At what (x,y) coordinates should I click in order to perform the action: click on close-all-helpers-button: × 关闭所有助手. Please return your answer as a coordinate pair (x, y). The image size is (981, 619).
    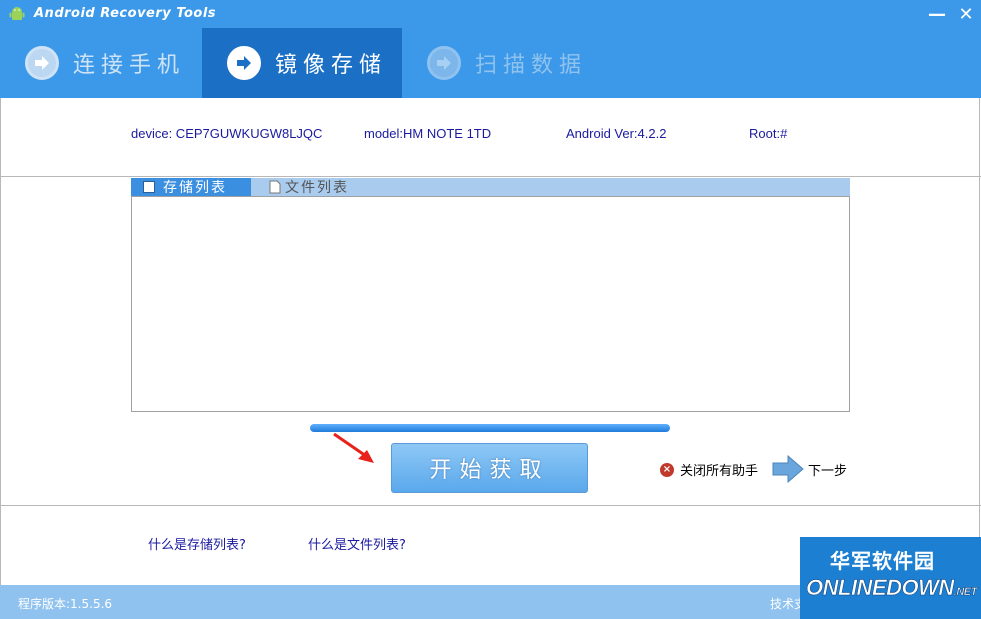
    Looking at the image, I should click on (709, 469).